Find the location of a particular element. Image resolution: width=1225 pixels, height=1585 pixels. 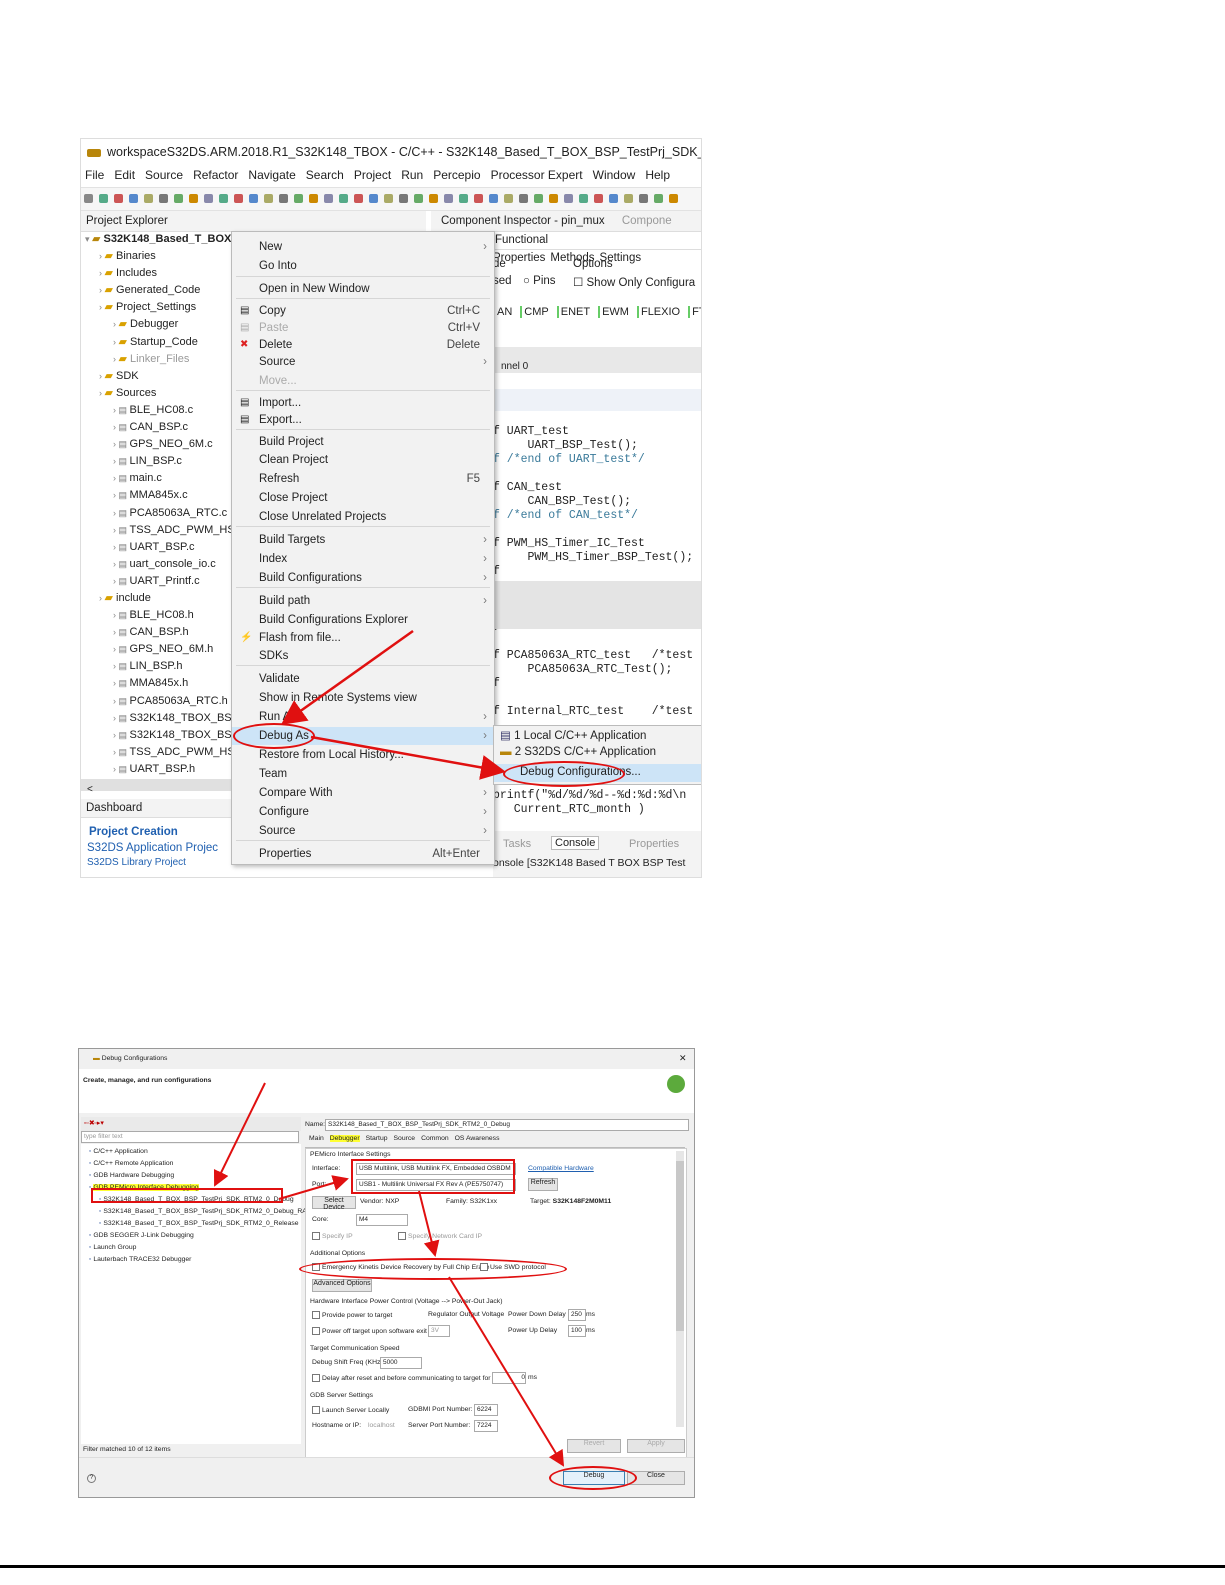

arrow-to-debug-configurations is located at coordinates (408, 757).